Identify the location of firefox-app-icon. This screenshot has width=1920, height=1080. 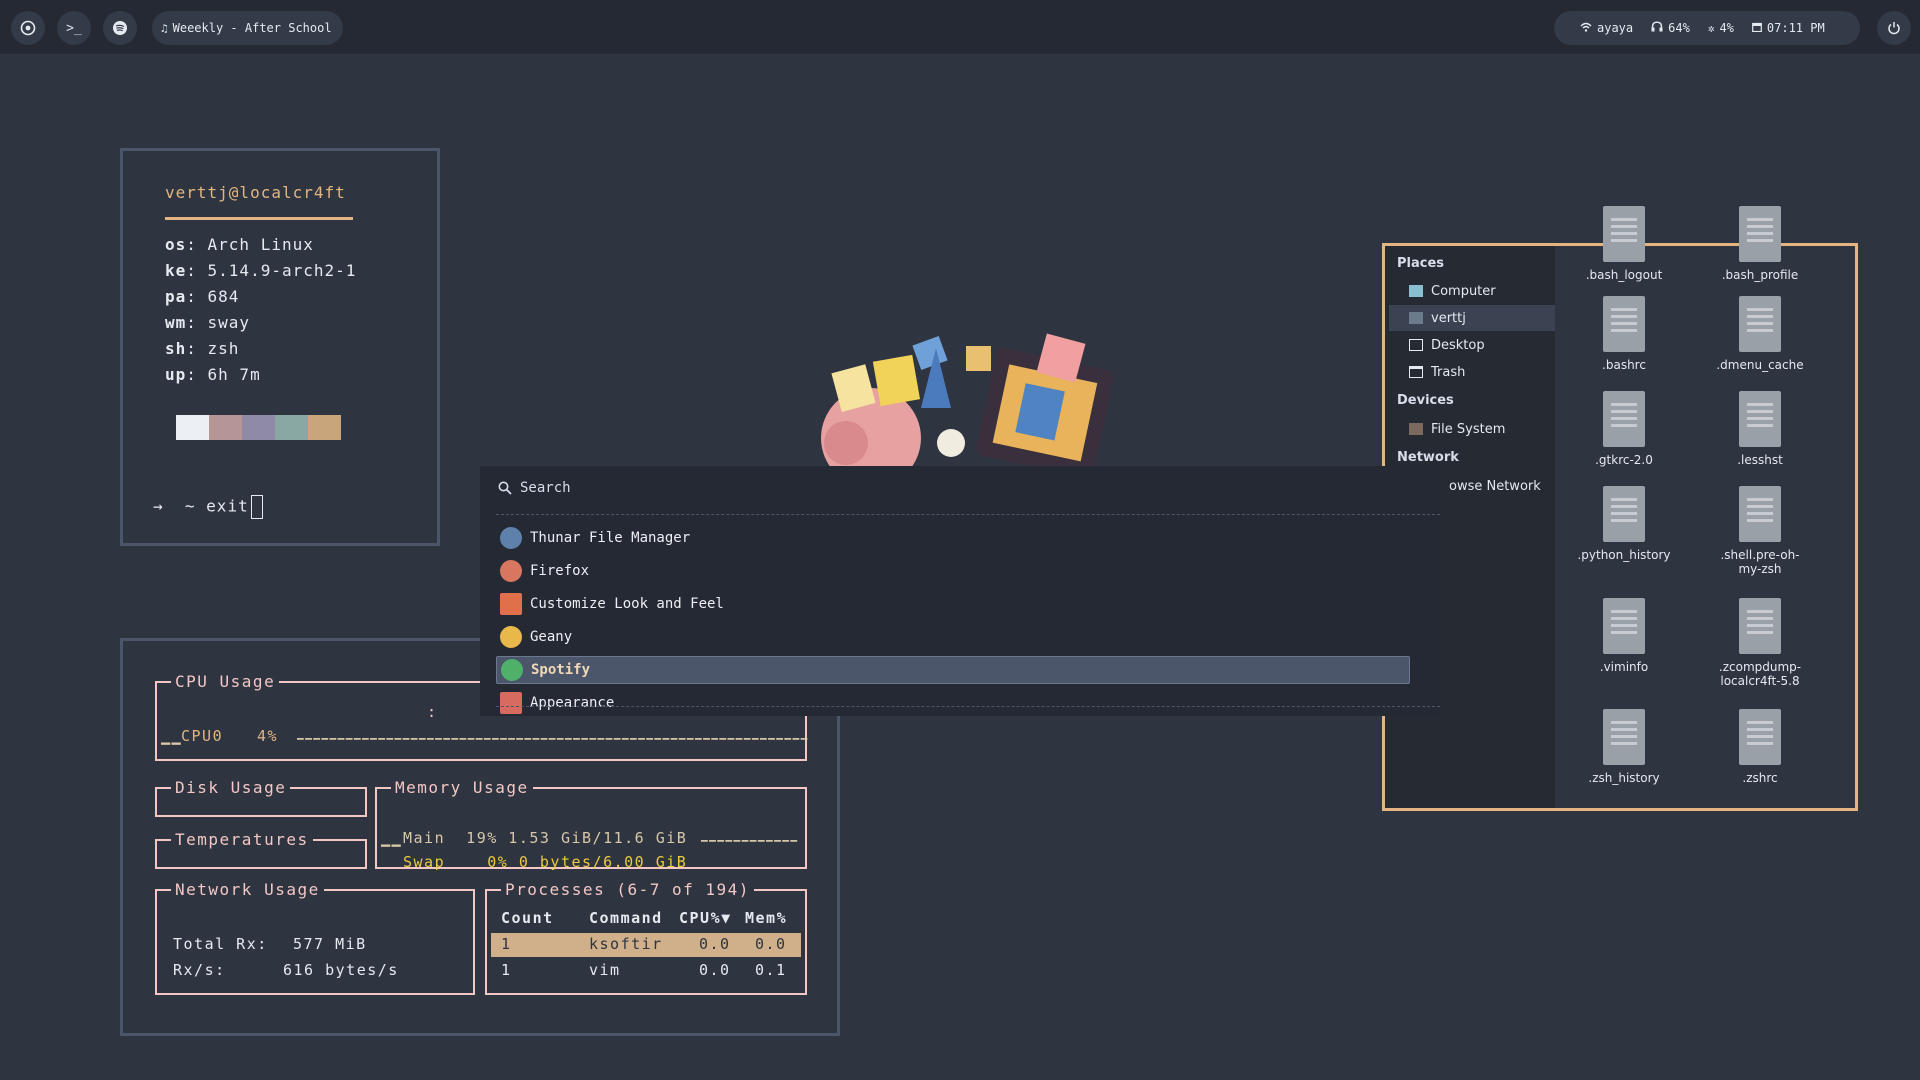
(511, 571).